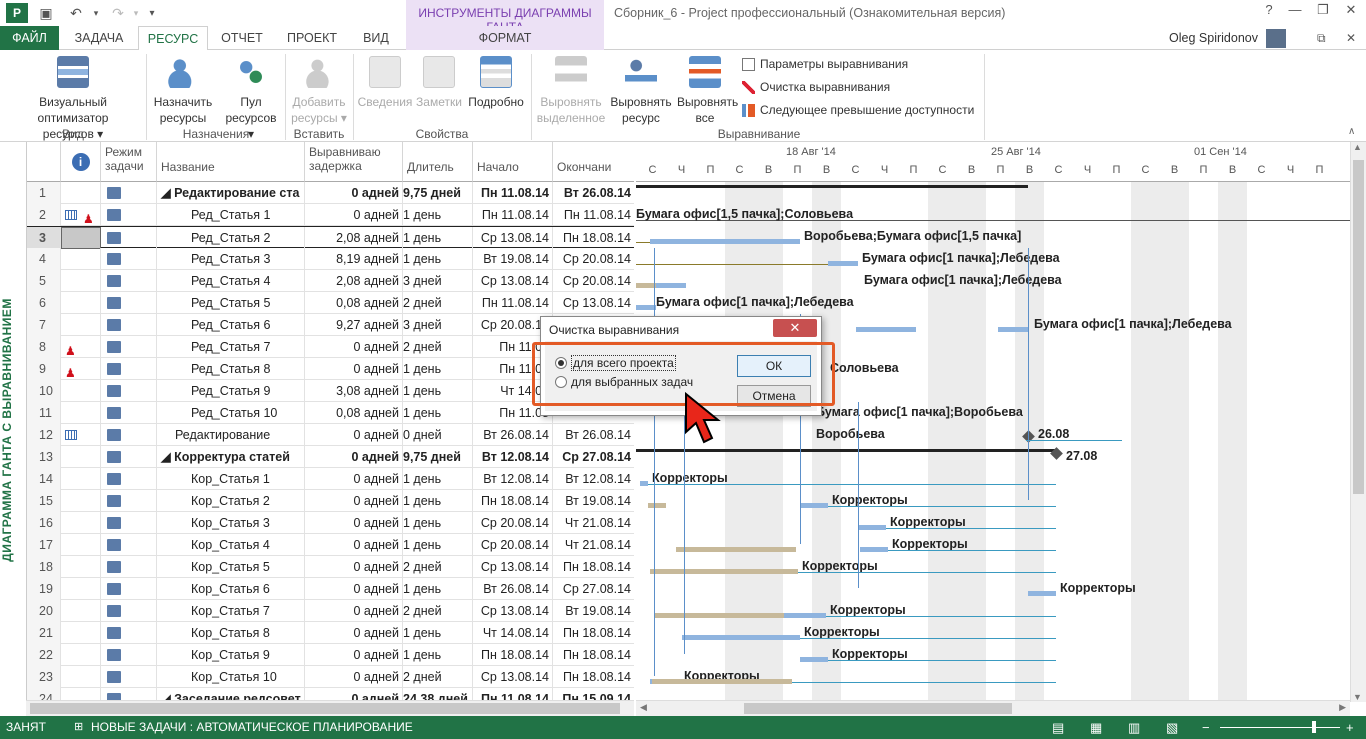 Image resolution: width=1366 pixels, height=739 pixels. What do you see at coordinates (706, 90) in the screenshot?
I see `level-all-button: Выровнять все` at bounding box center [706, 90].